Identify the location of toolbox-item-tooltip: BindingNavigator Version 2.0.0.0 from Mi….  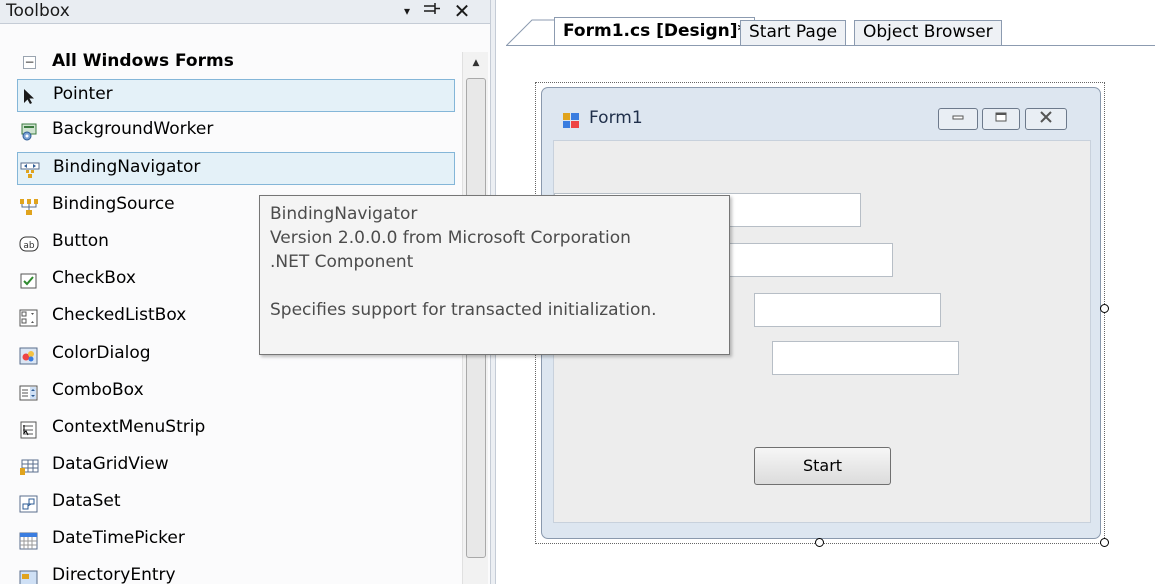
(494, 275).